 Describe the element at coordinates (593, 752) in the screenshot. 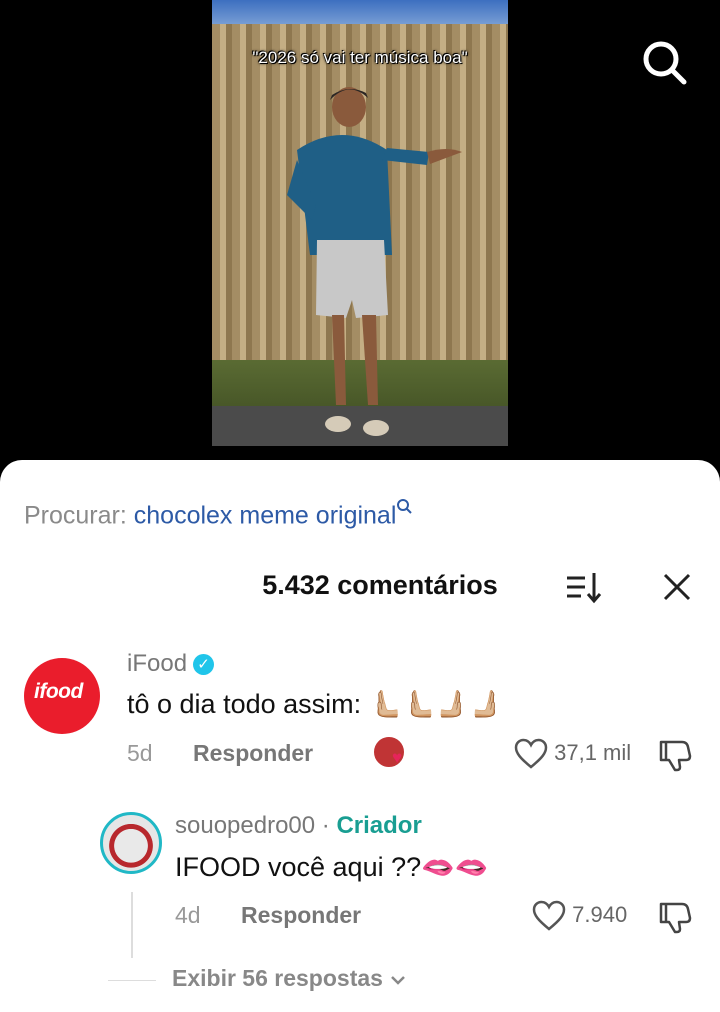

I see `like-count: 37,1 mil` at that location.